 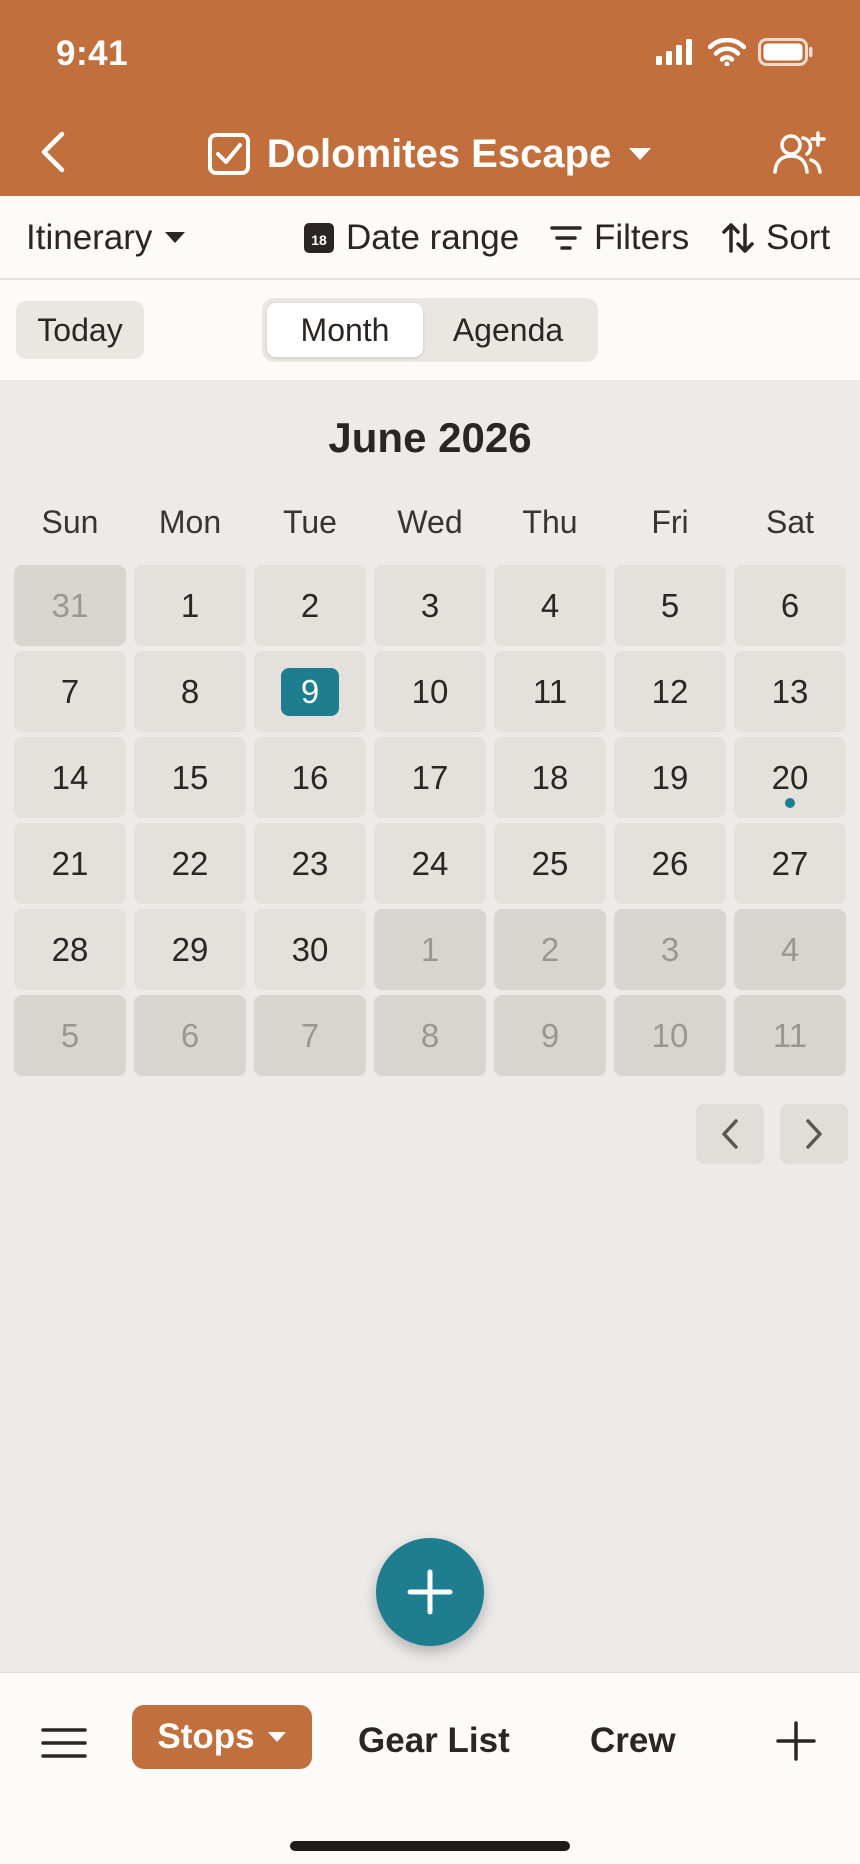 I want to click on tab-stops-label: Stops, so click(x=206, y=1736).